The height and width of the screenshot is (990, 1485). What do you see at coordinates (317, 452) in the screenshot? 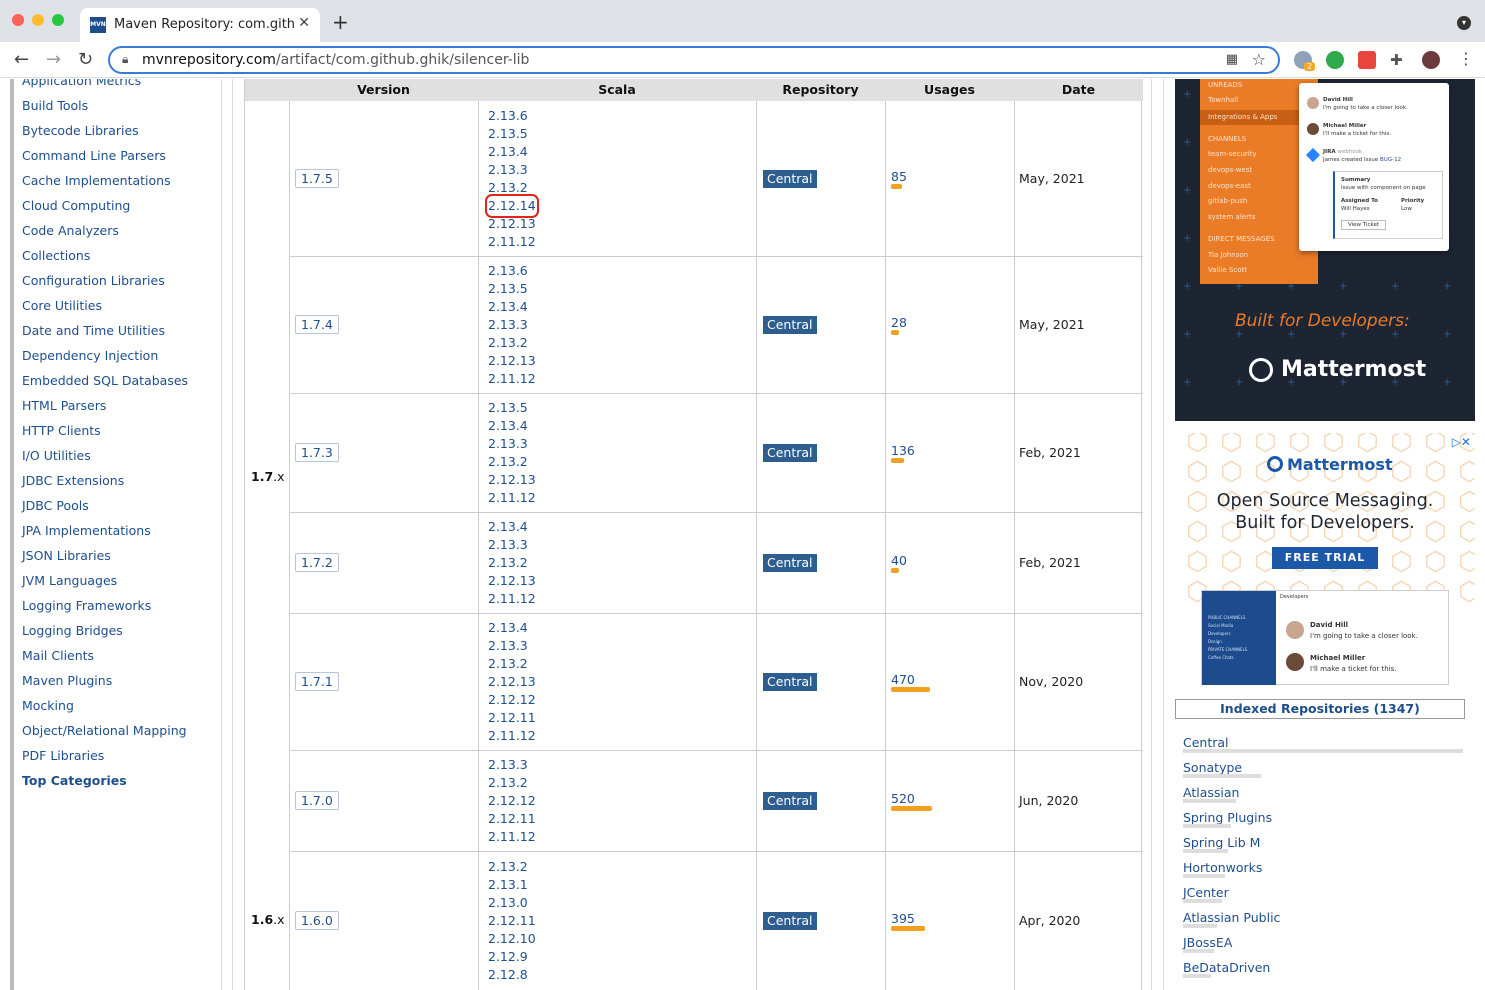
I see `version-link: 1.7.3` at bounding box center [317, 452].